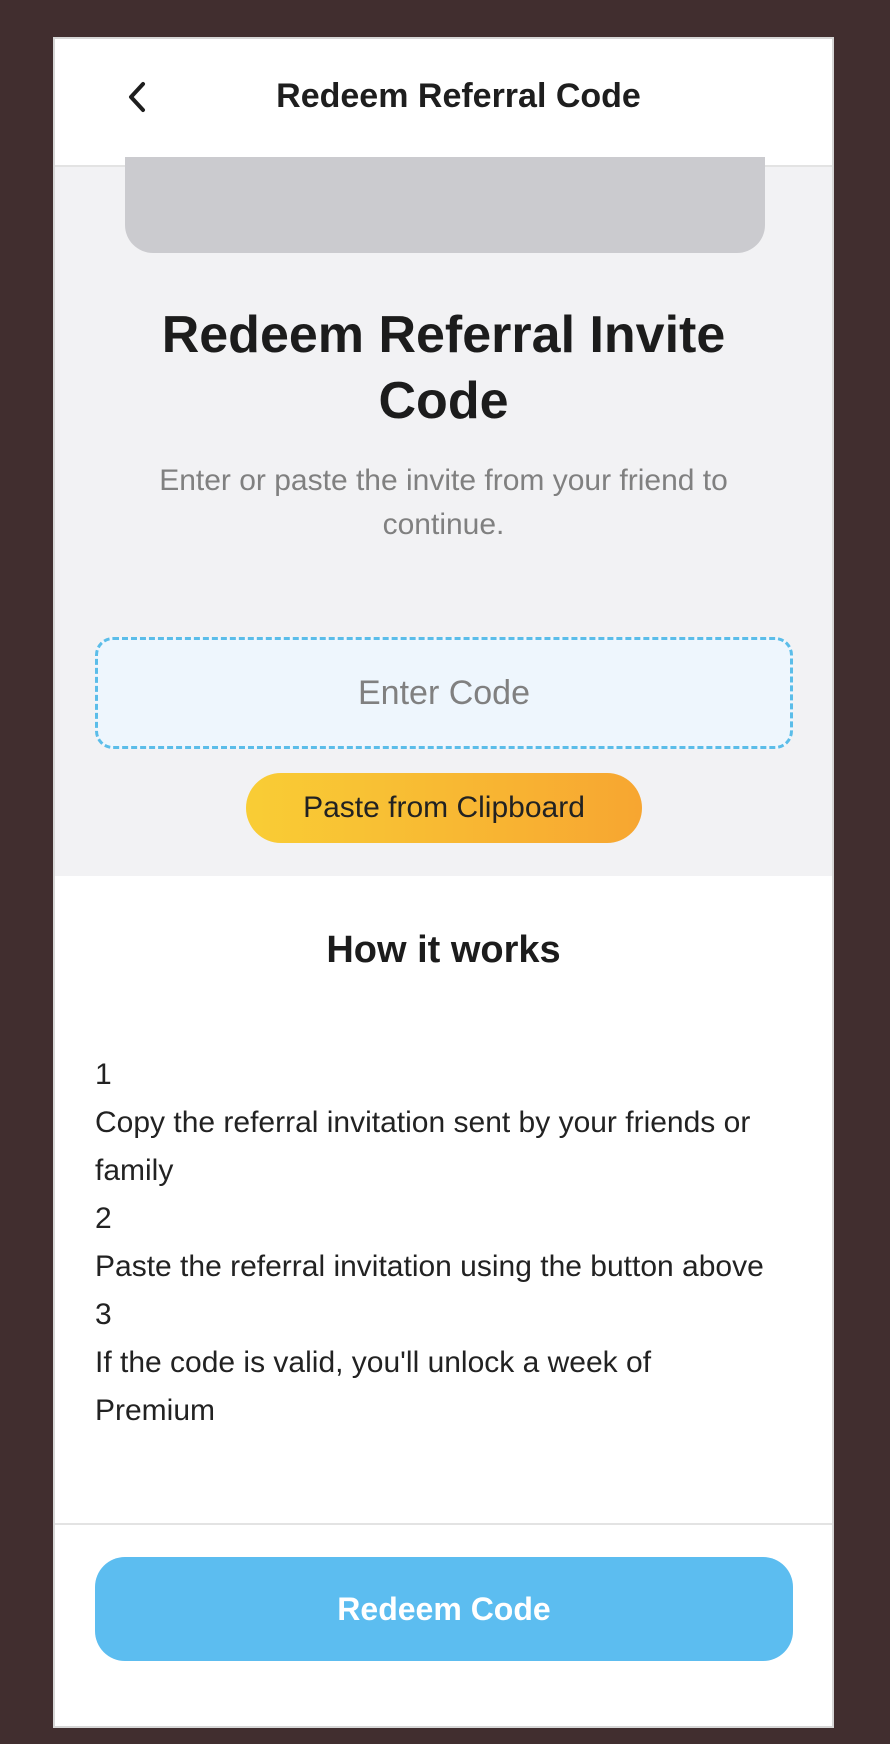  I want to click on redeem-code-button: Redeem Code, so click(444, 1609).